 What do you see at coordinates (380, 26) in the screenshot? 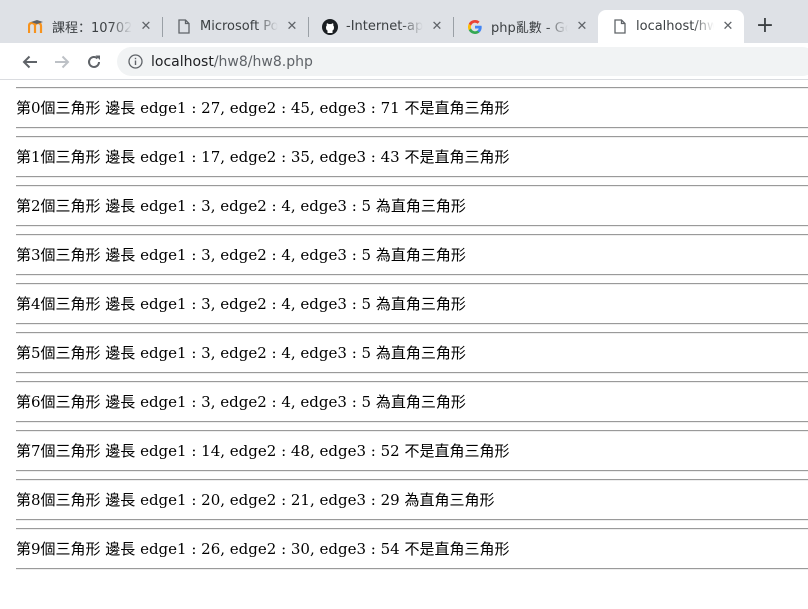
I see `tab-github: -Internet-appl ✕` at bounding box center [380, 26].